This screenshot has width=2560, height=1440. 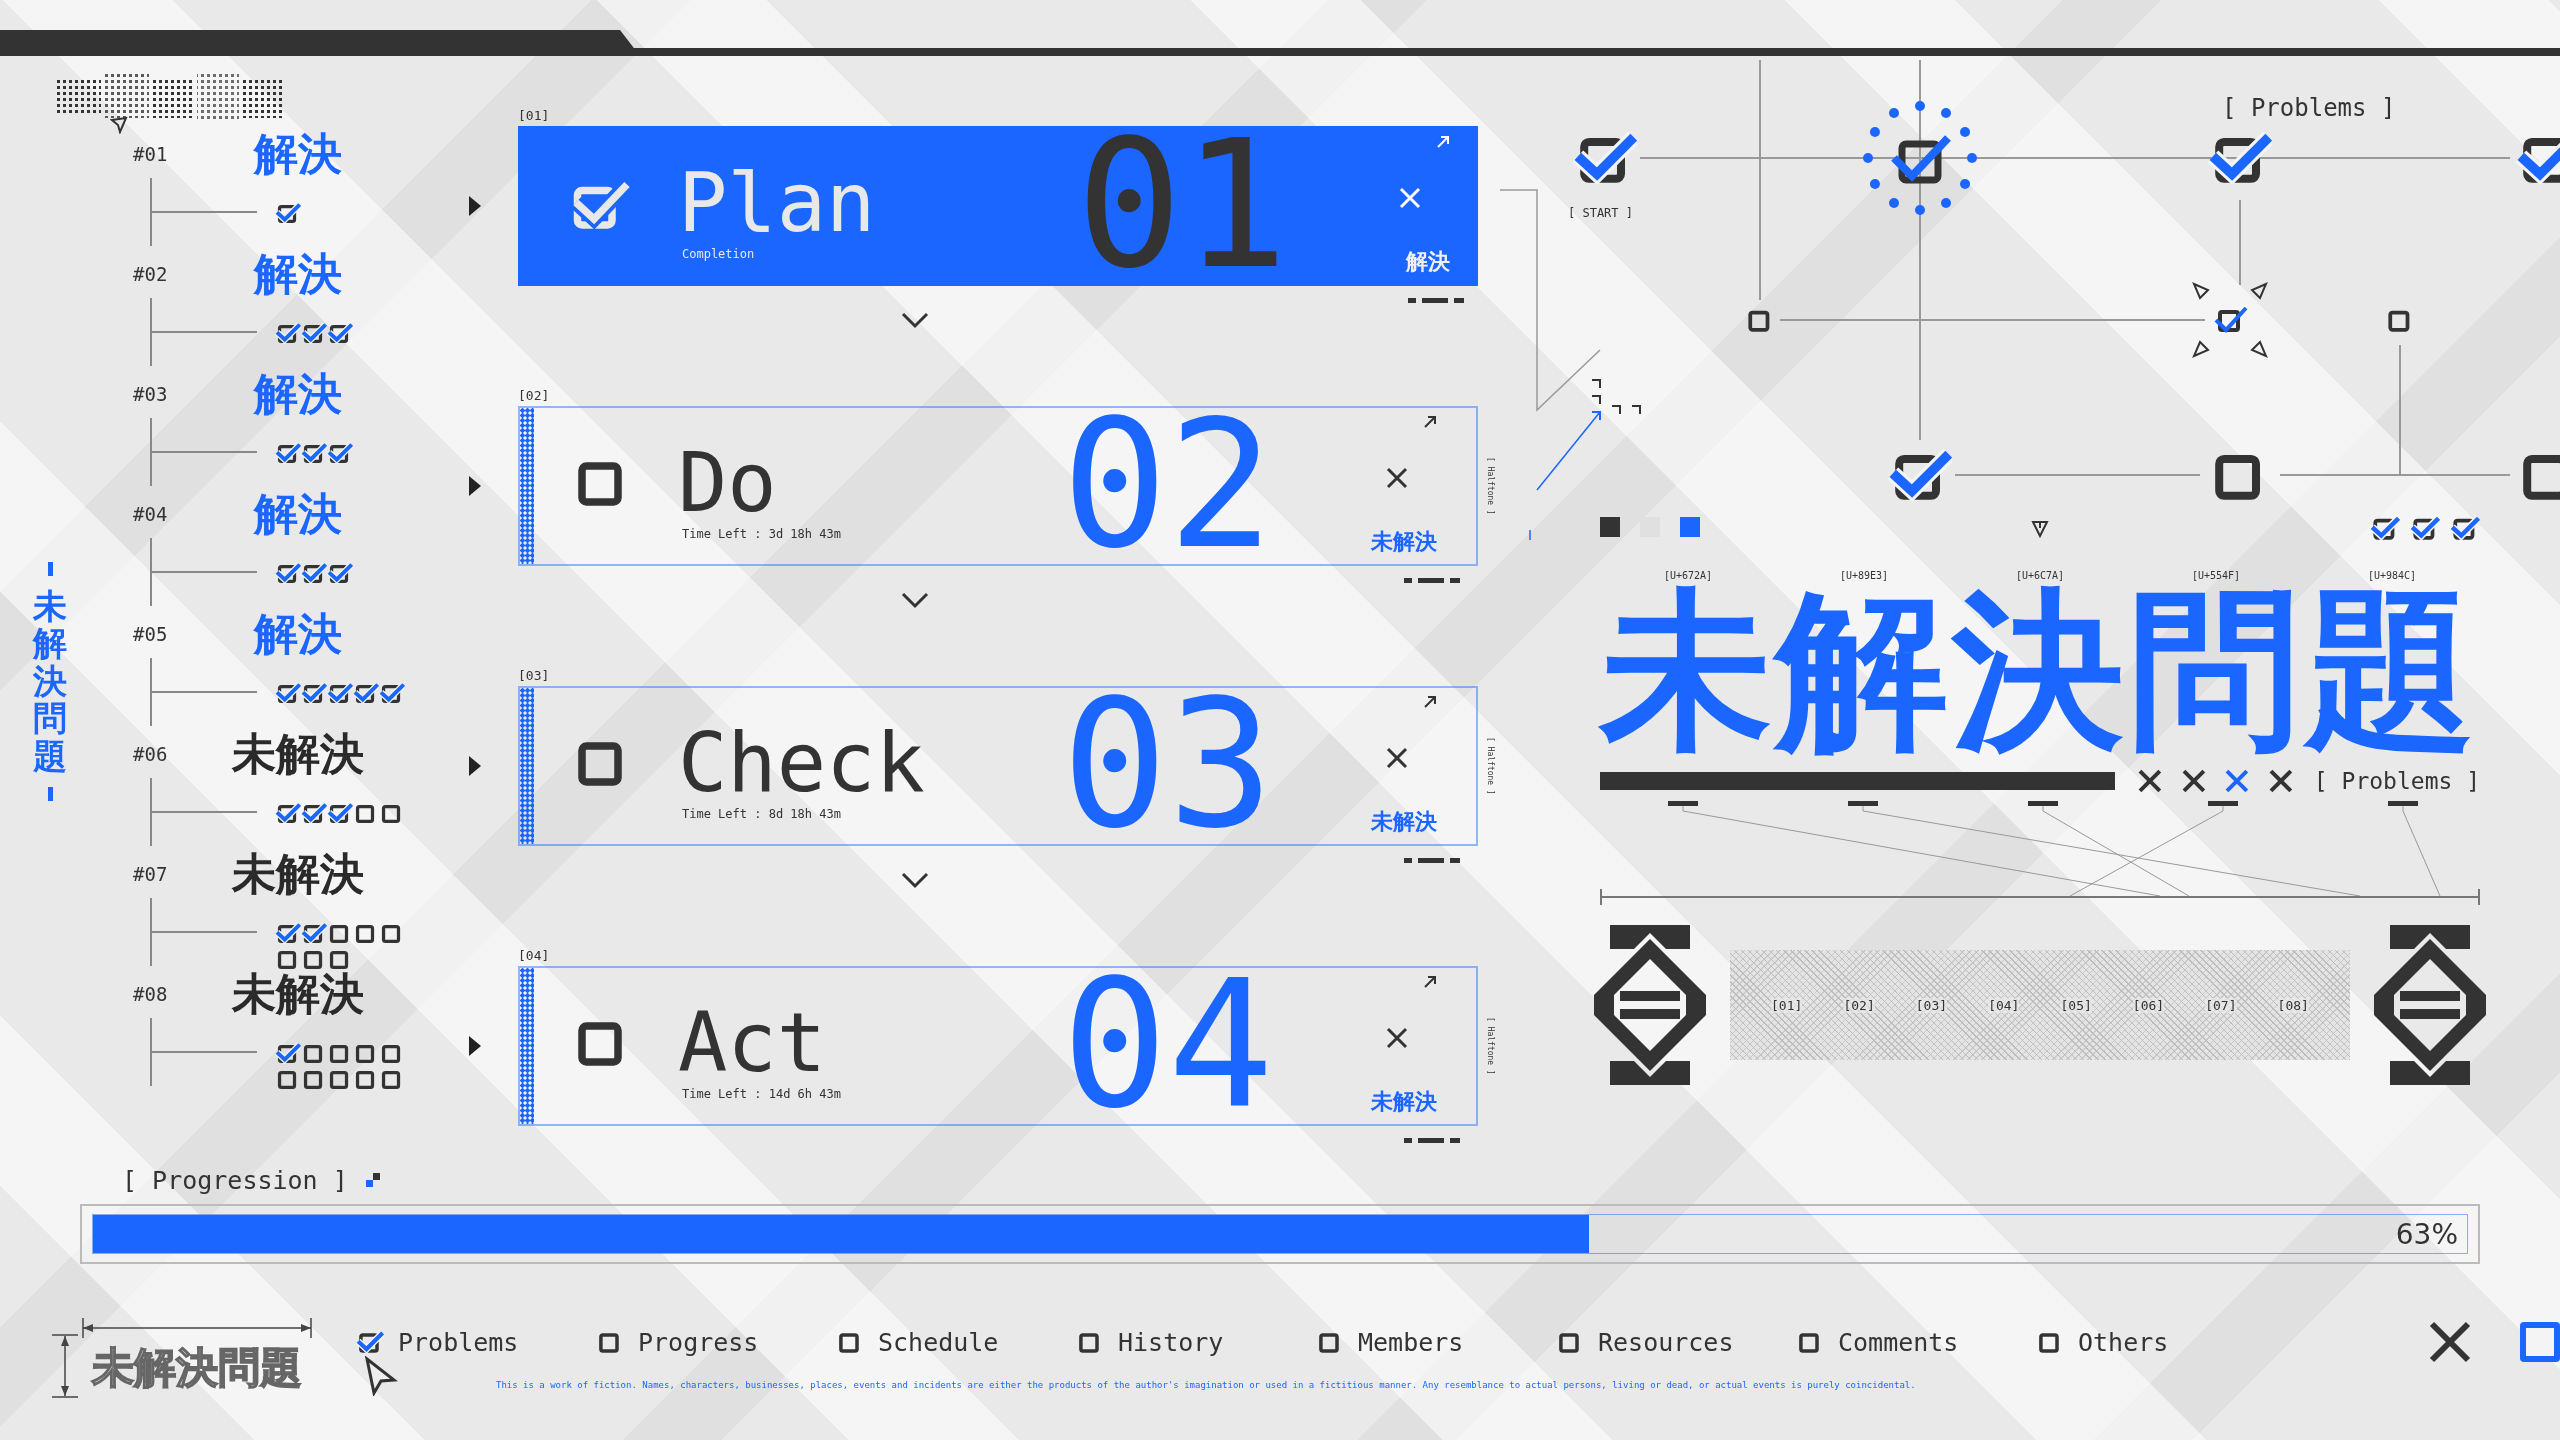 I want to click on card-index: [03], so click(x=534, y=676).